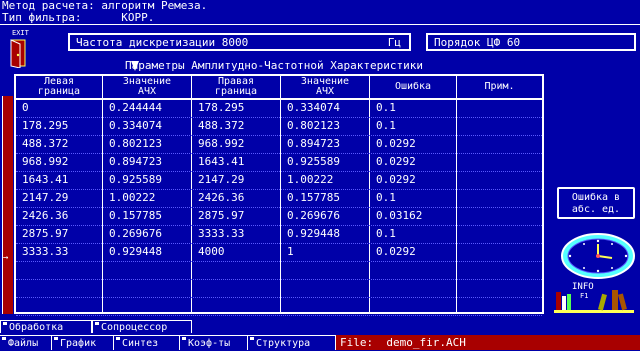  What do you see at coordinates (596, 203) in the screenshot?
I see `error-absolute-units-button: Ошибка в абс. ед.` at bounding box center [596, 203].